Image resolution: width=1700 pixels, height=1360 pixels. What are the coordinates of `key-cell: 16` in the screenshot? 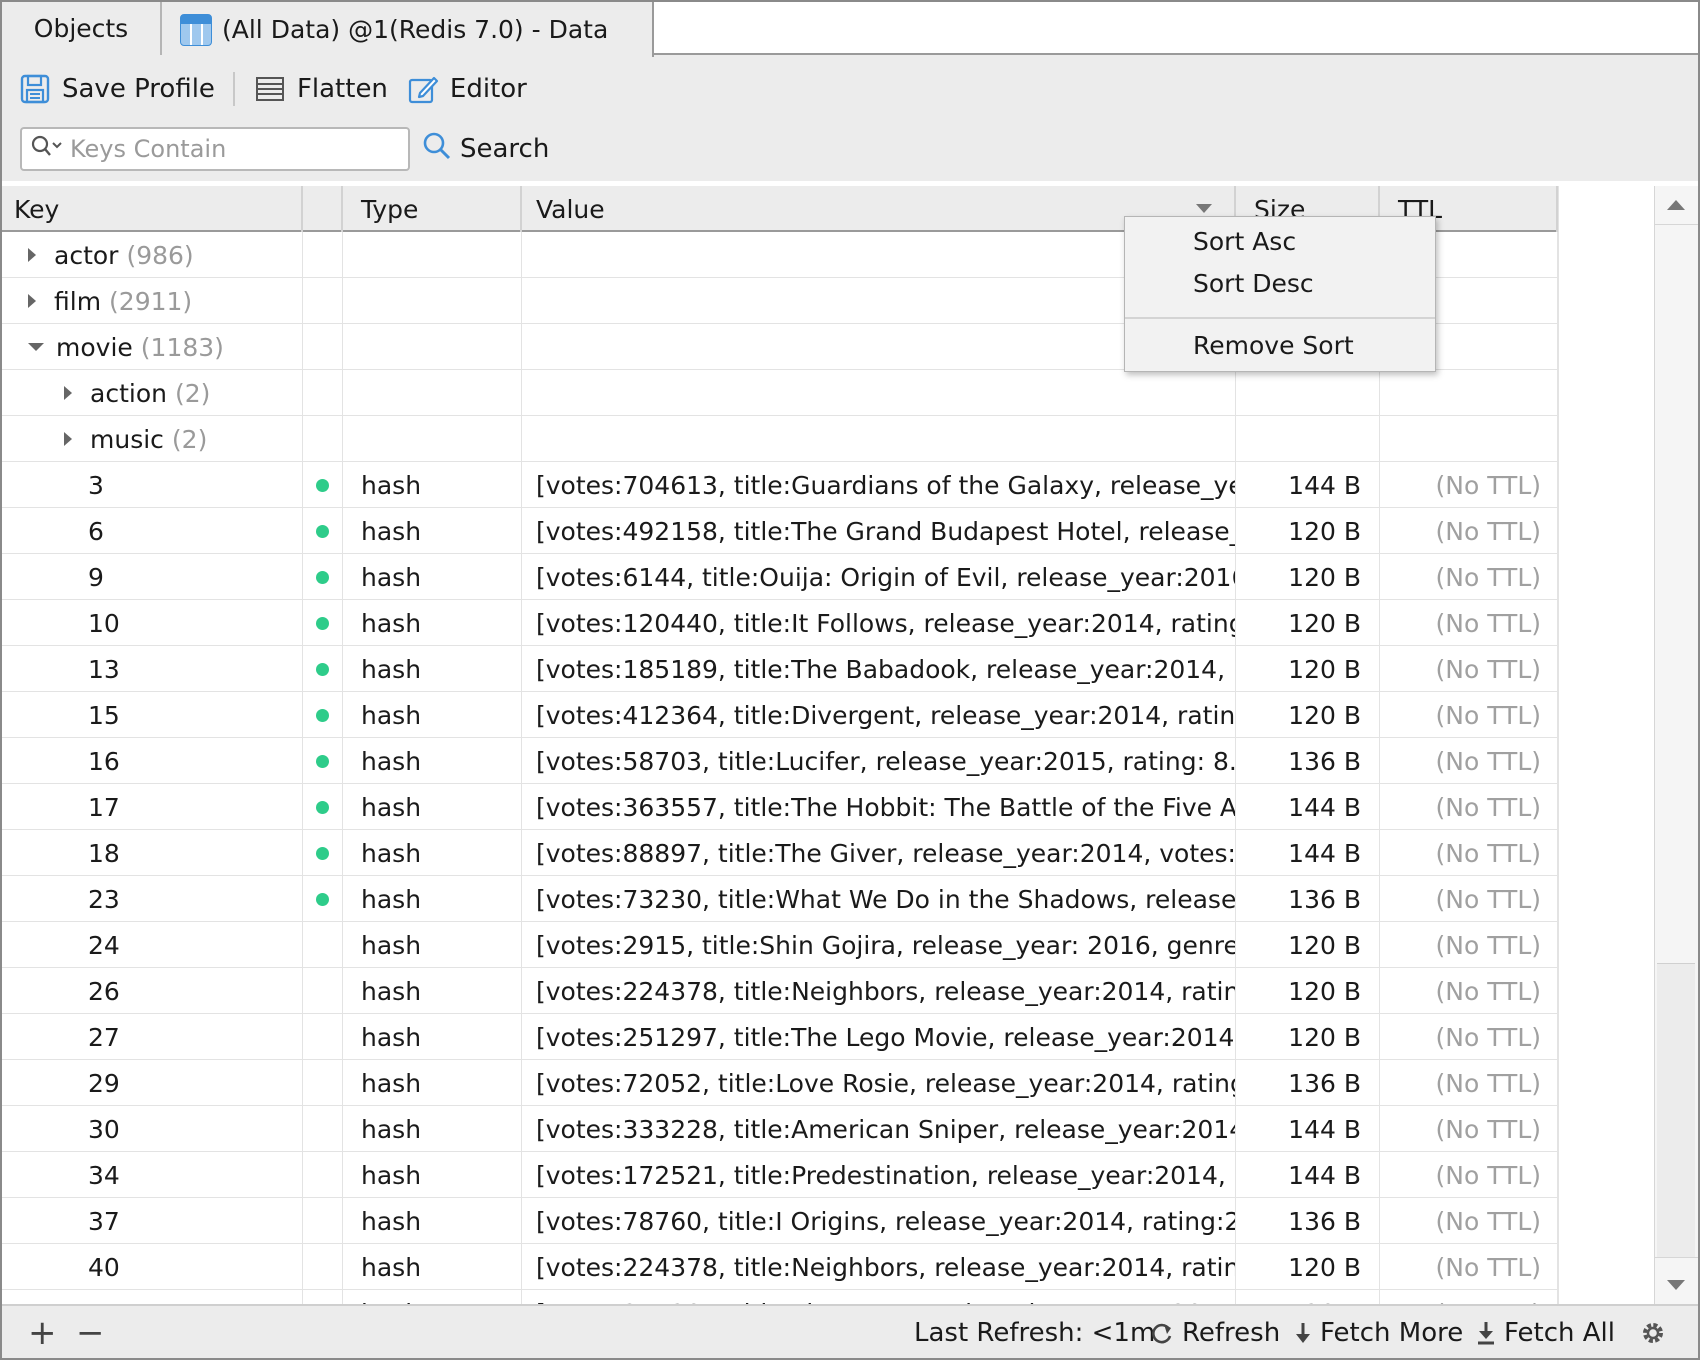 It's located at (152, 761).